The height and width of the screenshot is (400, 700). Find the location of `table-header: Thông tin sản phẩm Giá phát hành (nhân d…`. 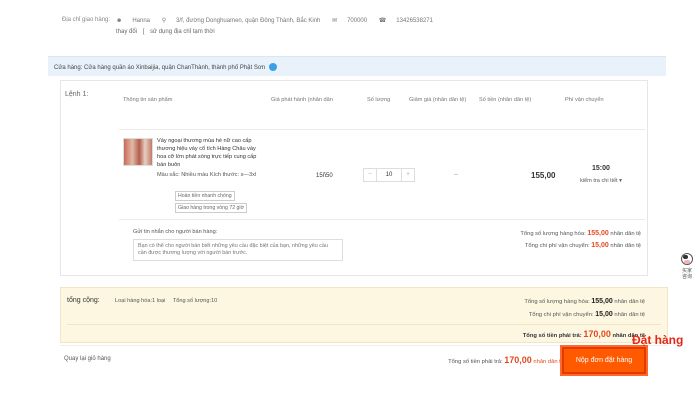

table-header: Thông tin sản phẩm Giá phát hành (nhân d… is located at coordinates (382, 104).